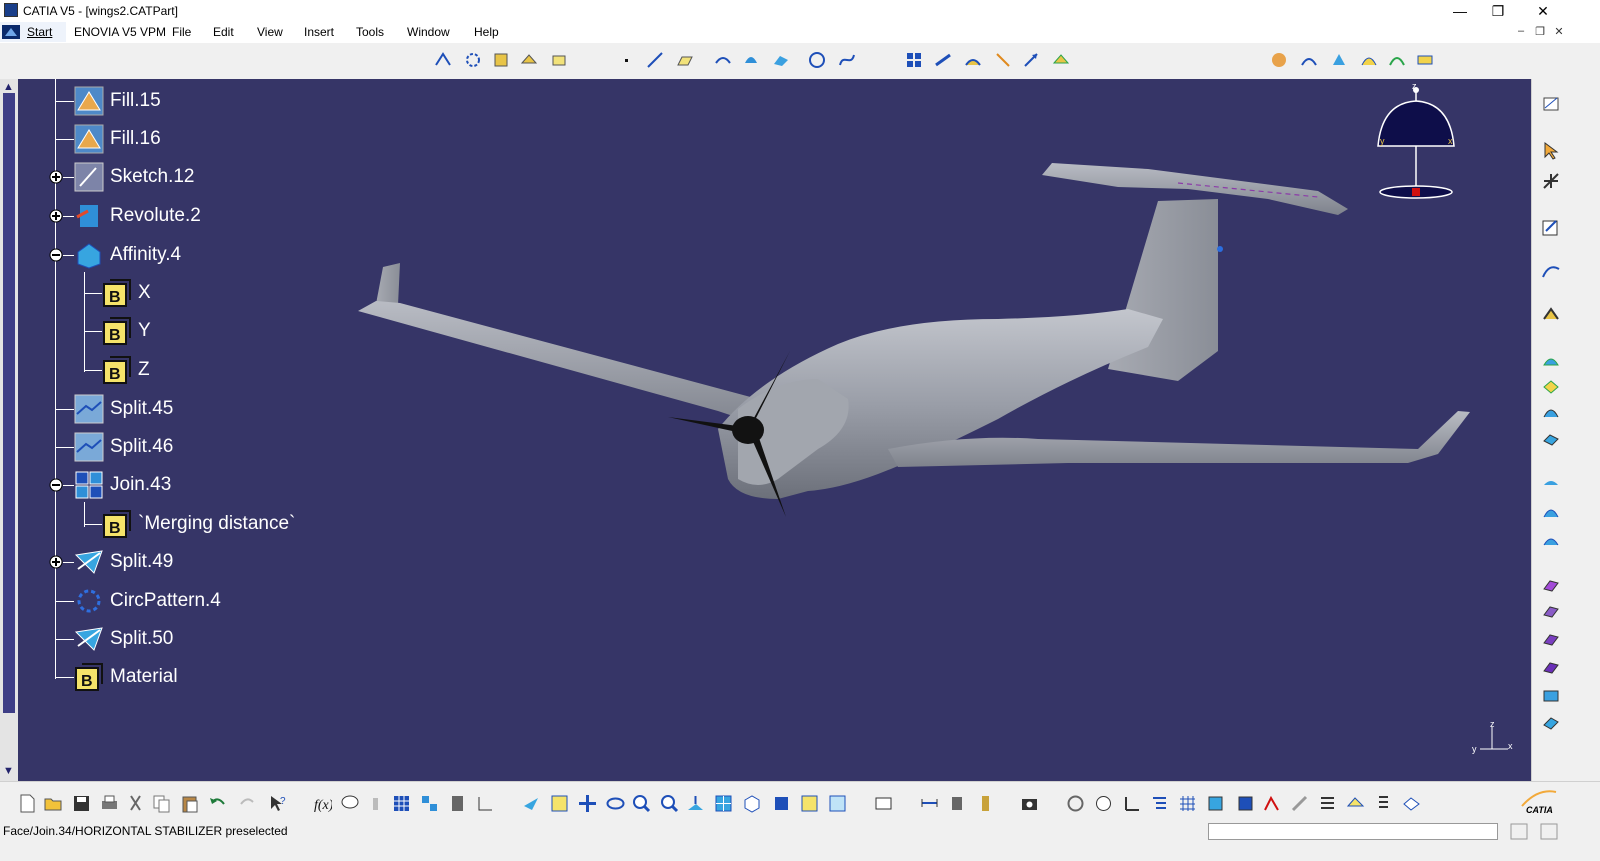 This screenshot has height=861, width=1600. What do you see at coordinates (1551, 151) in the screenshot?
I see `select-arrow-icon` at bounding box center [1551, 151].